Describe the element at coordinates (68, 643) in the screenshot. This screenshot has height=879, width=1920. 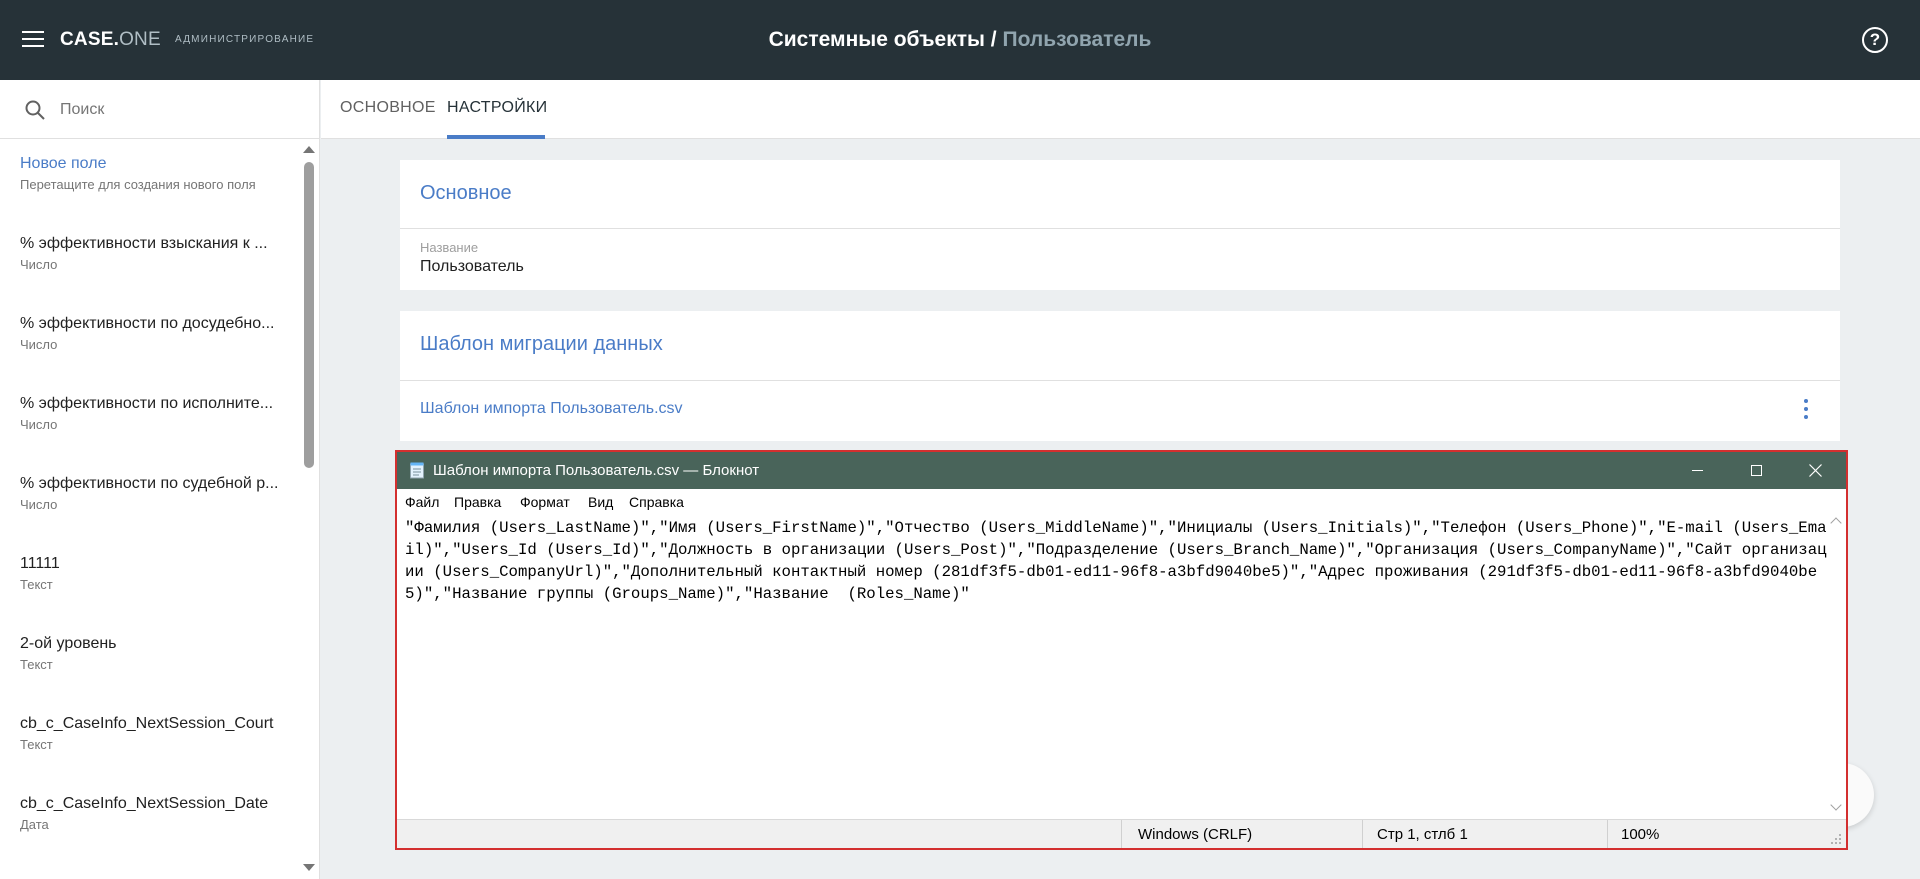
I see `field-name: 2-ой уровень` at that location.